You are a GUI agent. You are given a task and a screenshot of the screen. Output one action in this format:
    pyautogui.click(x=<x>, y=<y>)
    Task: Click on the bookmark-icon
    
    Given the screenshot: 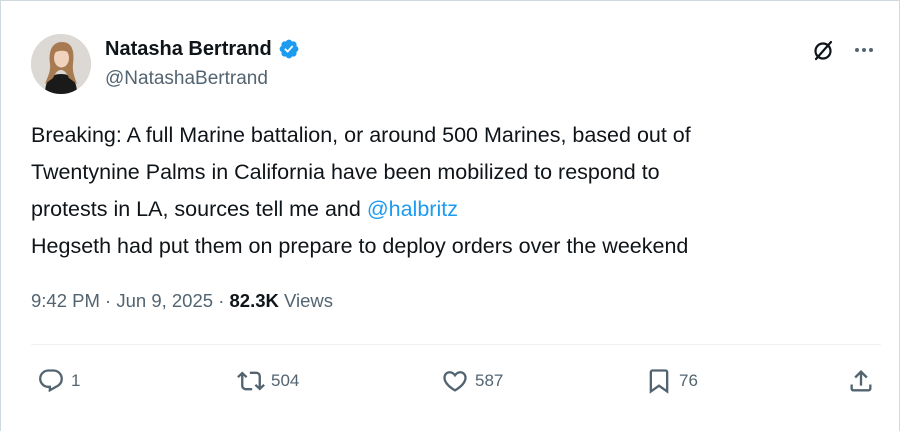 What is the action you would take?
    pyautogui.click(x=659, y=381)
    